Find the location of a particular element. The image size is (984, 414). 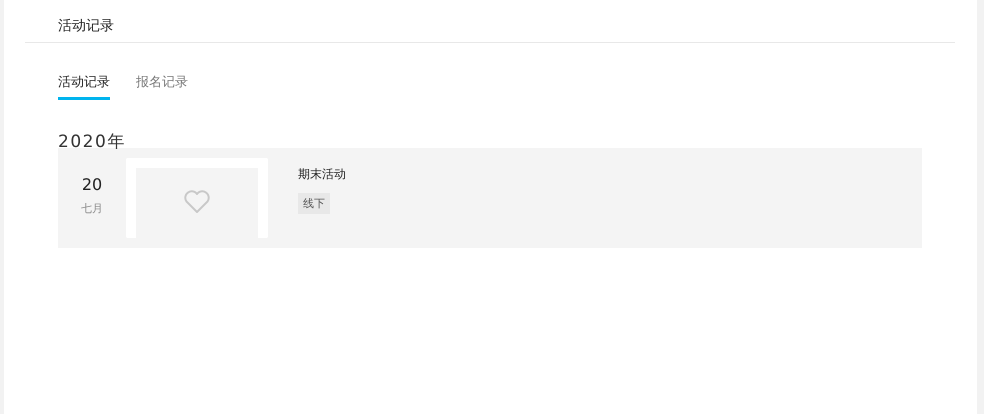

activity-title: 期末活动 is located at coordinates (322, 174).